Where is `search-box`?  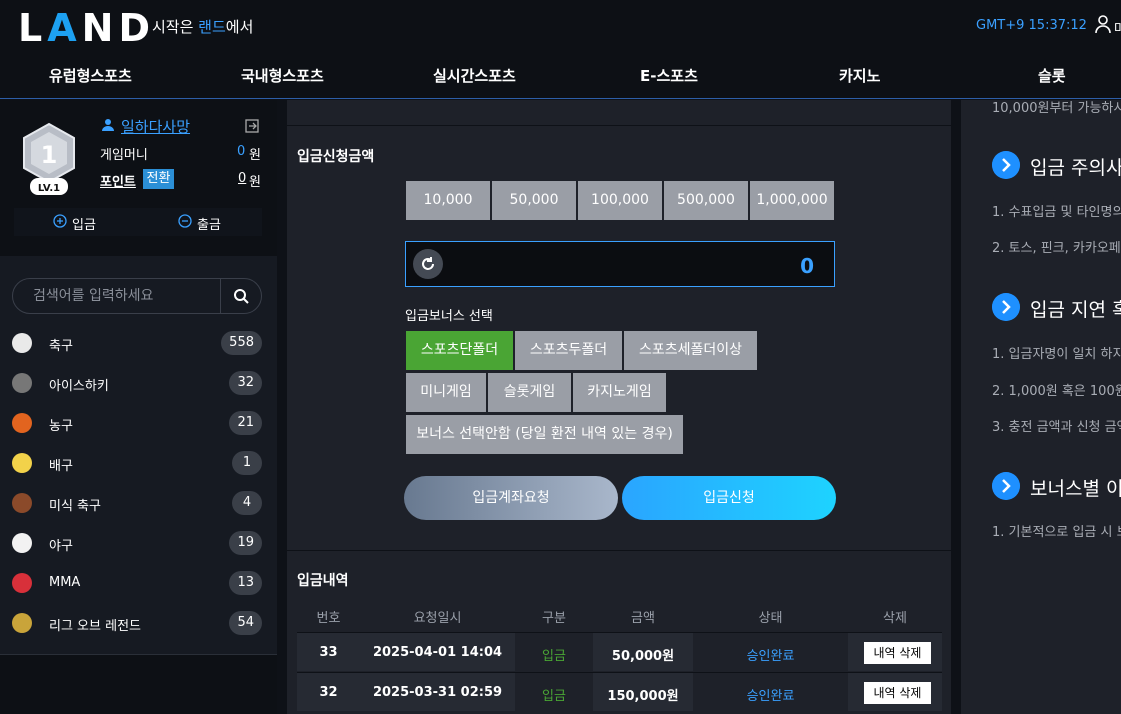 search-box is located at coordinates (137, 296).